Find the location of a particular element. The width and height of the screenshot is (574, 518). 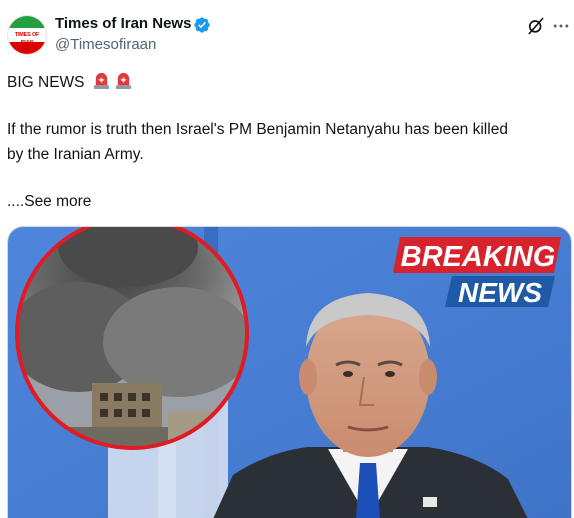

post-headline: BIG NEWS is located at coordinates (70, 83).